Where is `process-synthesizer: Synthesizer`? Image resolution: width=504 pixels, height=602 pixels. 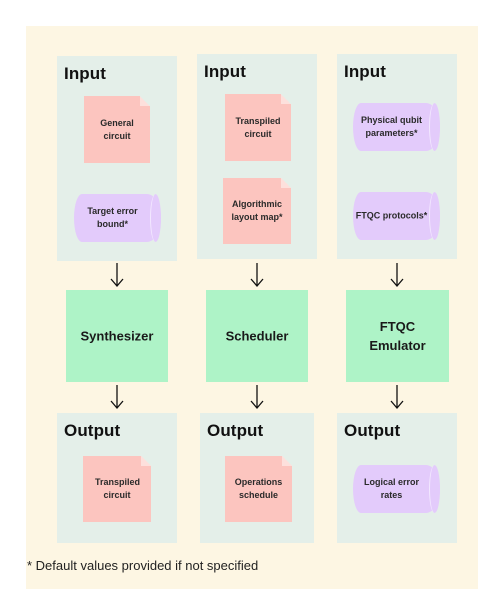
process-synthesizer: Synthesizer is located at coordinates (117, 336).